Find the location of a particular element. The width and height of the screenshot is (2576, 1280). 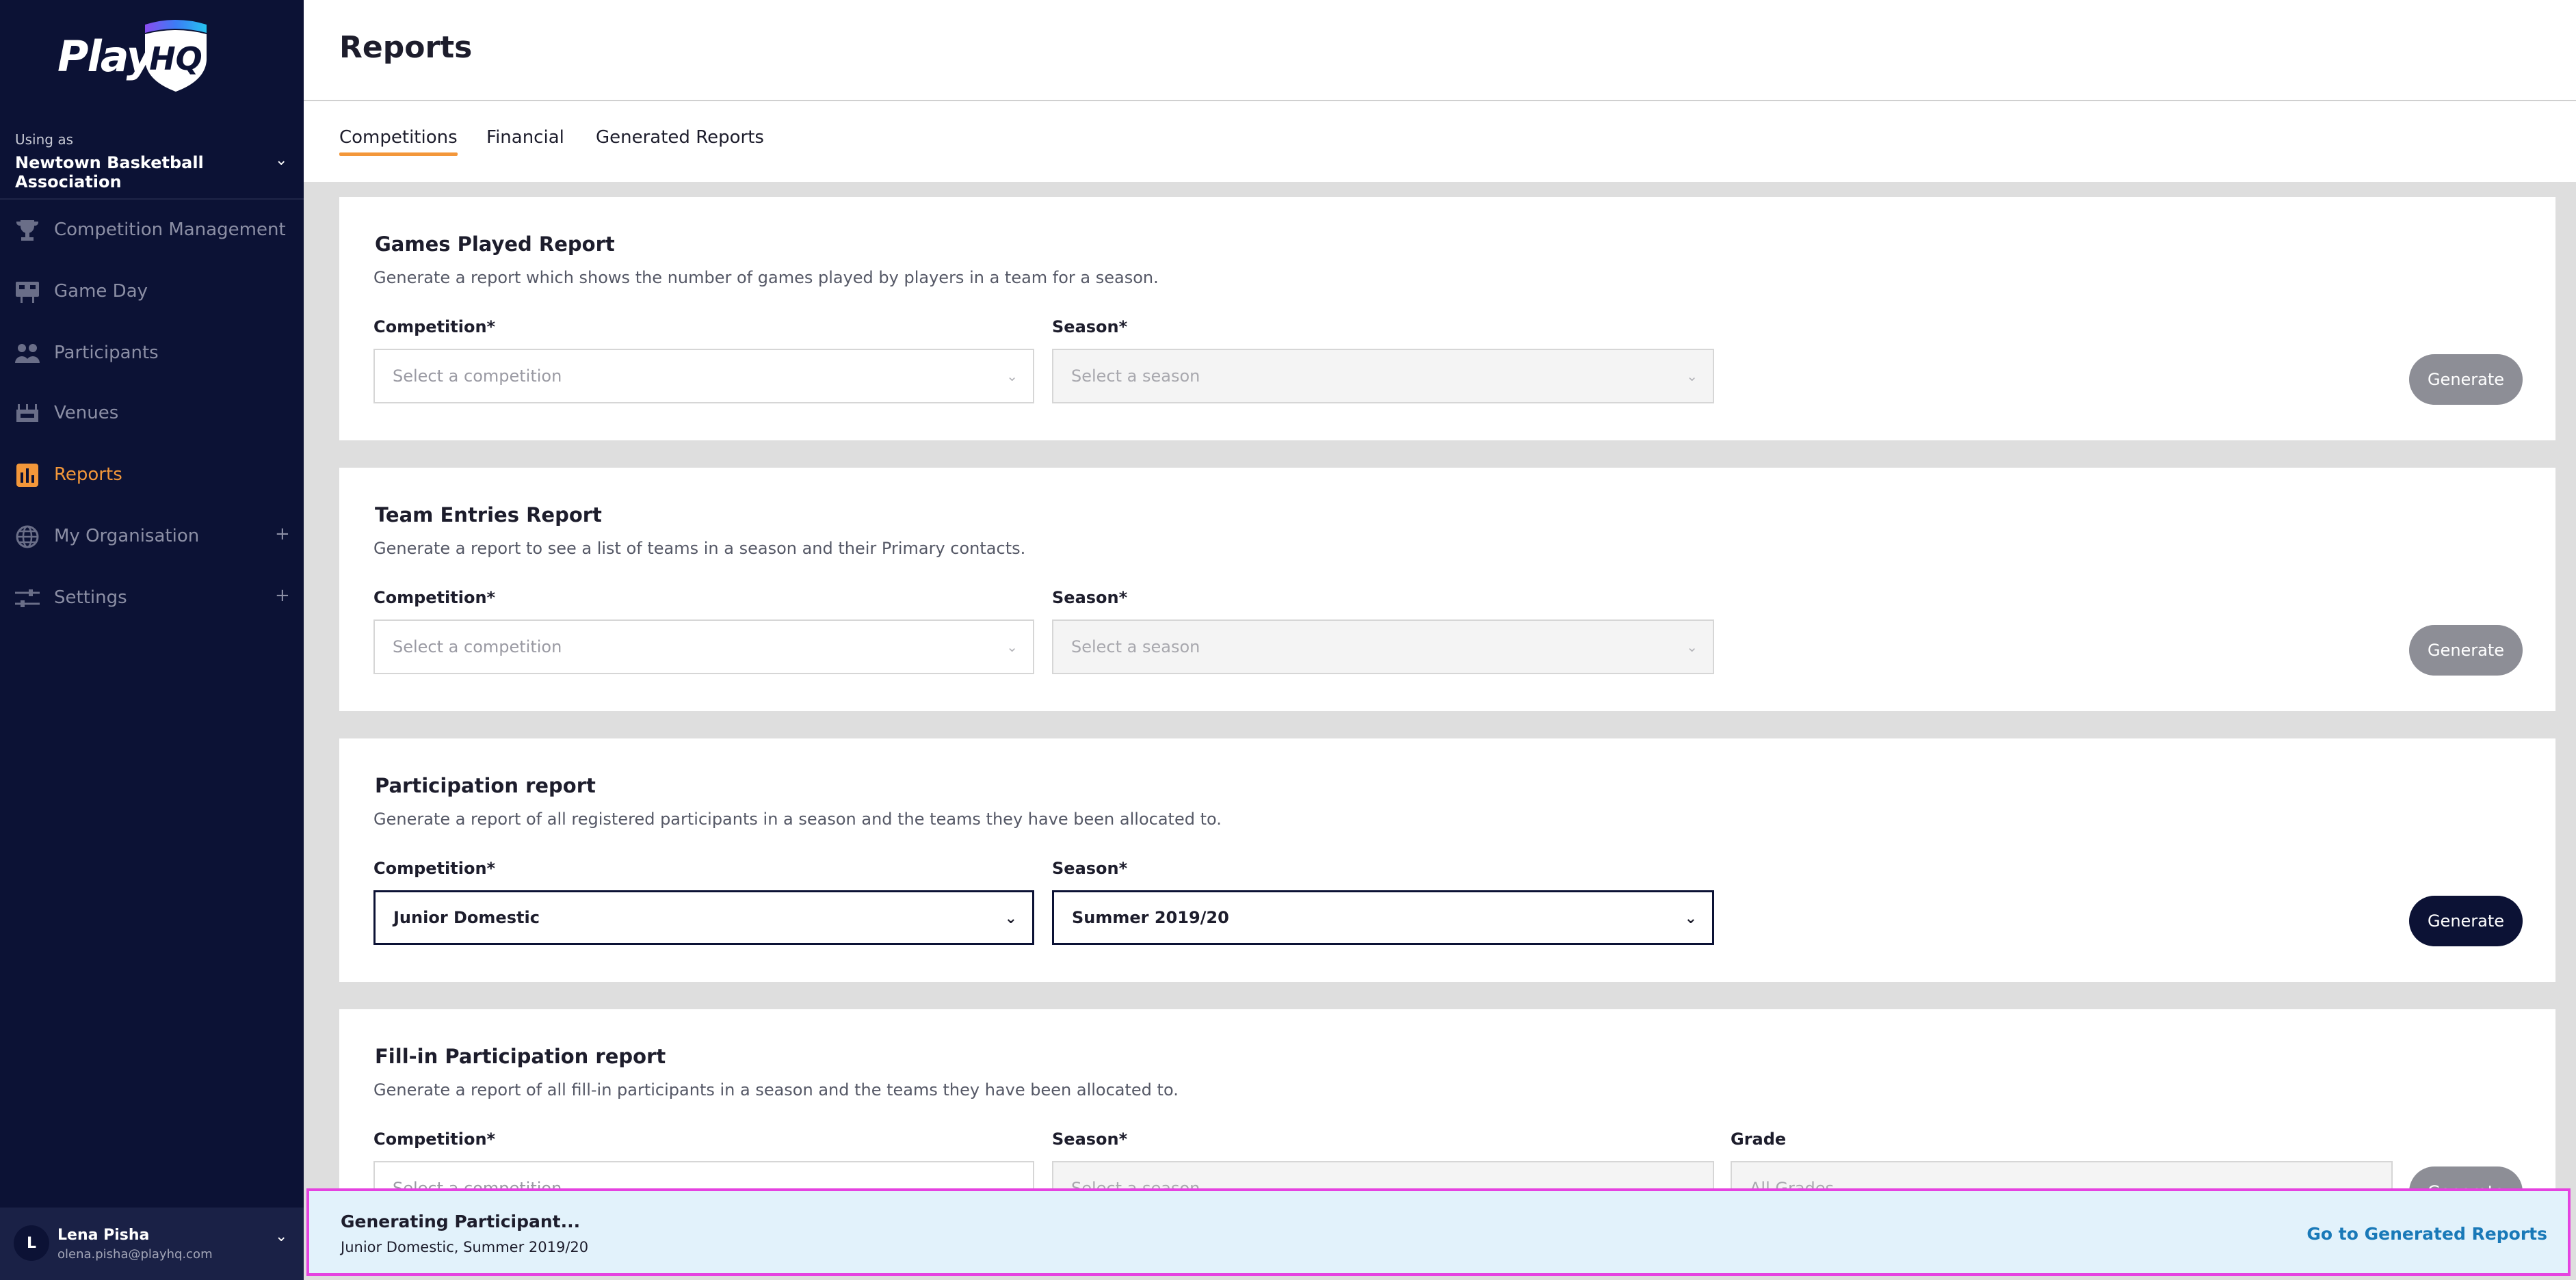

nav-label: My Organisation is located at coordinates (127, 536).